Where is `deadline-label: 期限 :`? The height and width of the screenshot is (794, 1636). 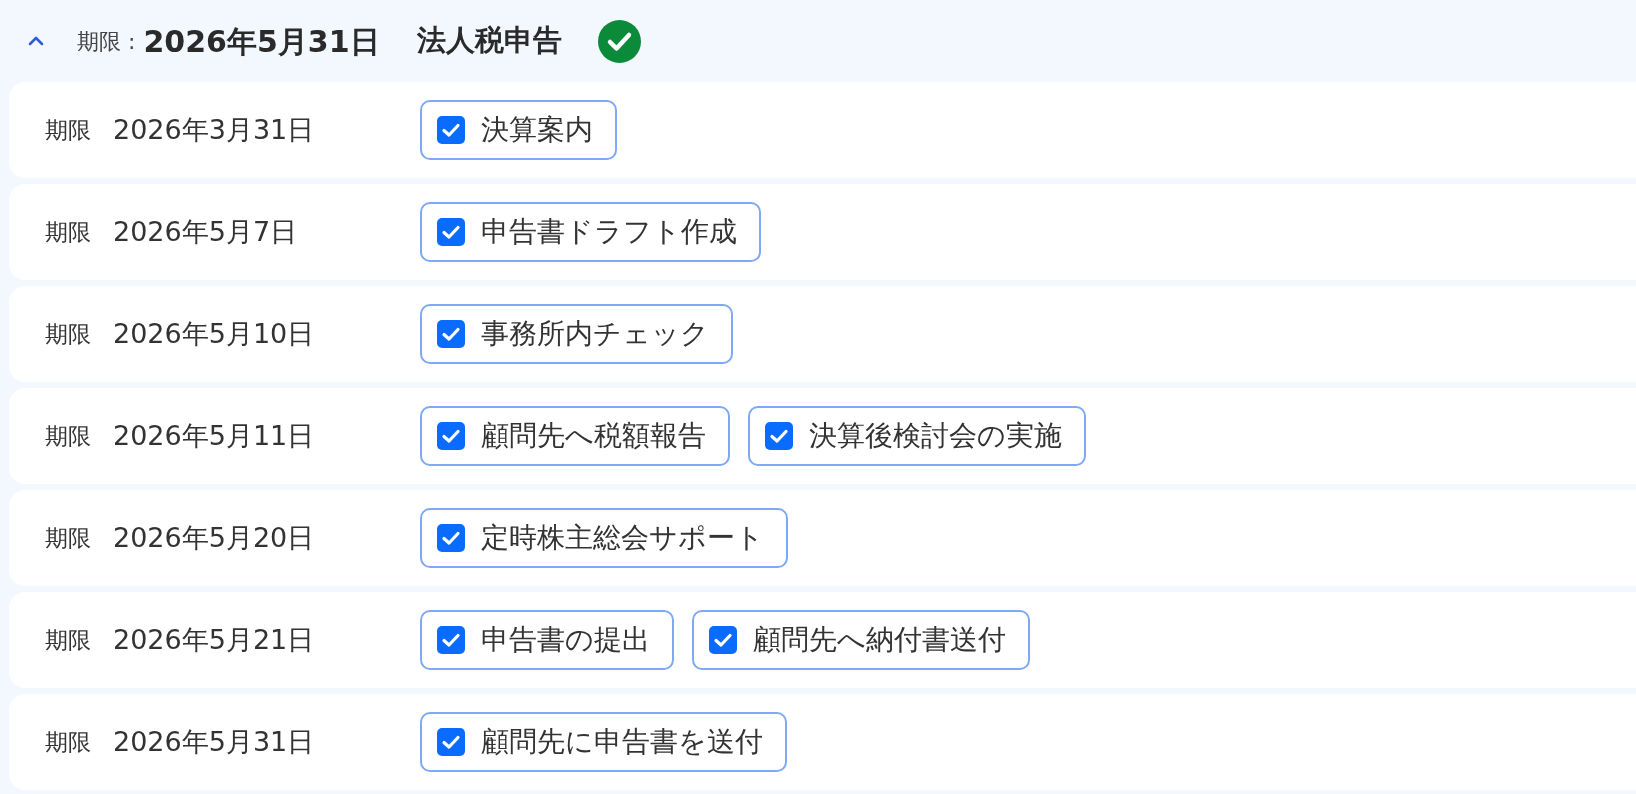
deadline-label: 期限 : is located at coordinates (106, 41).